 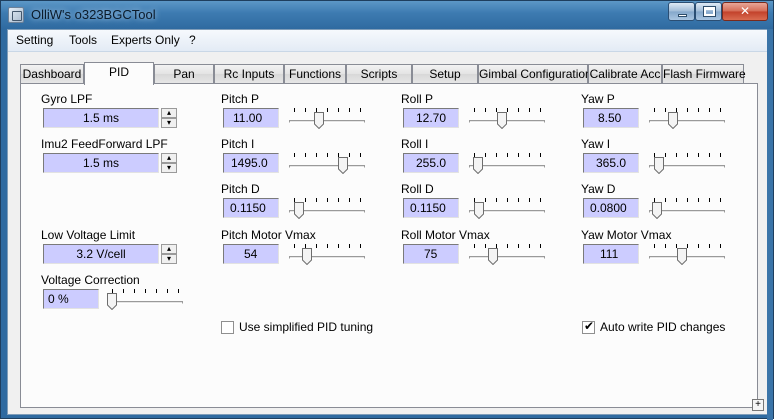 I want to click on tab-flash-firmware: Flash Firmware, so click(x=704, y=73).